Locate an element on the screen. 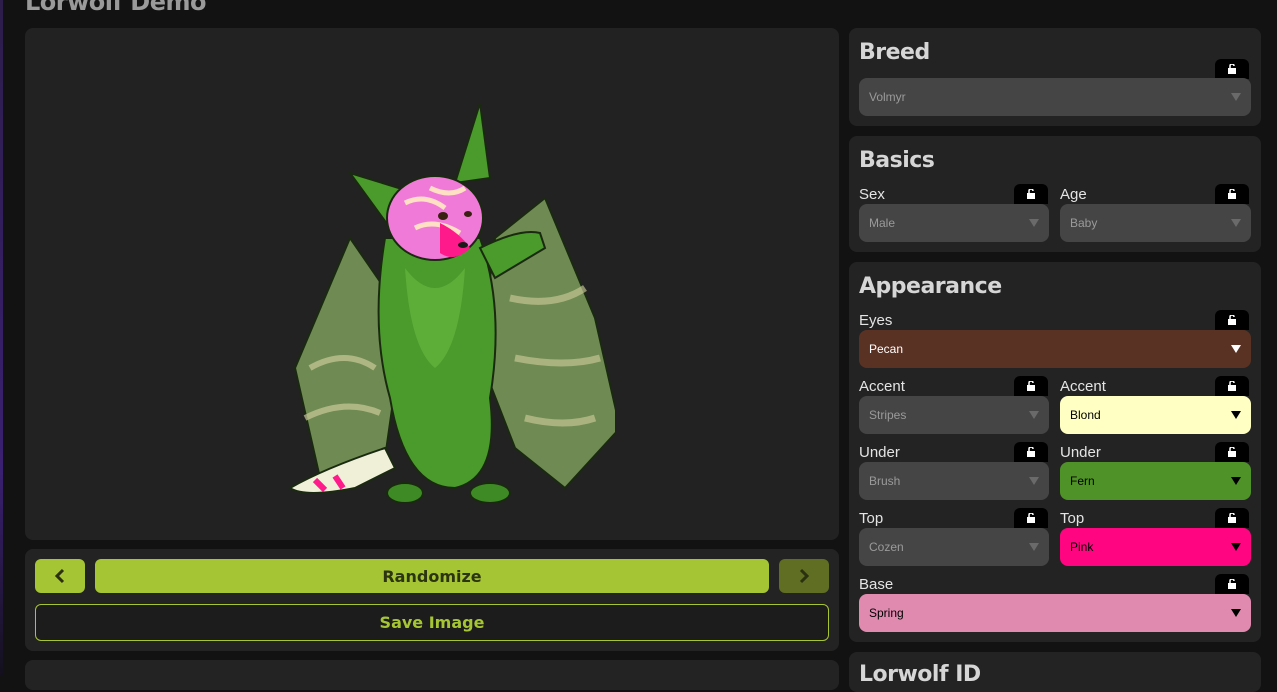 The height and width of the screenshot is (692, 1277). top-pattern-lock-button is located at coordinates (1031, 518).